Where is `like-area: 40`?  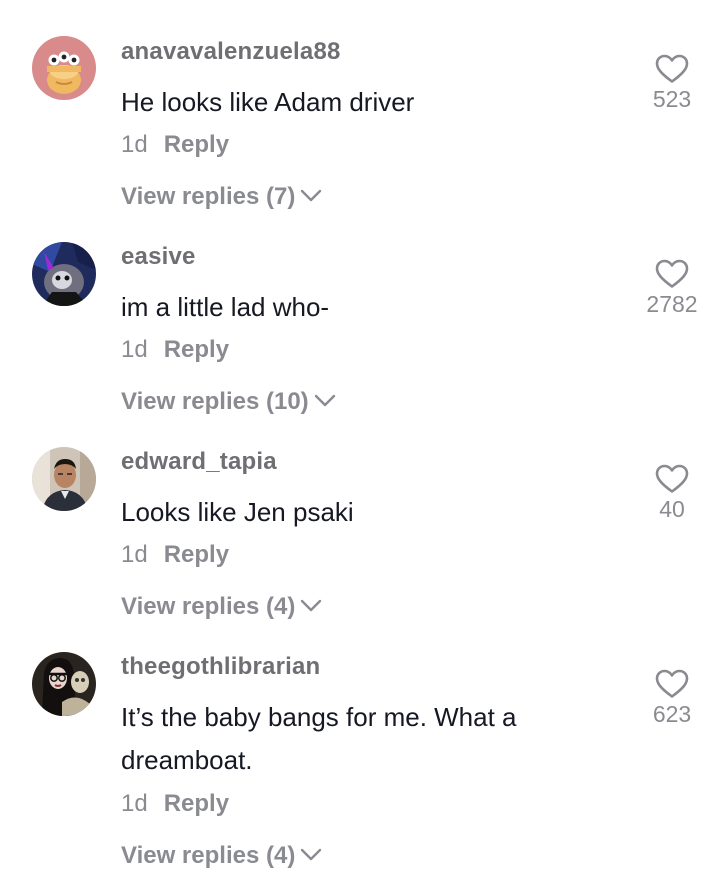
like-area: 40 is located at coordinates (672, 493).